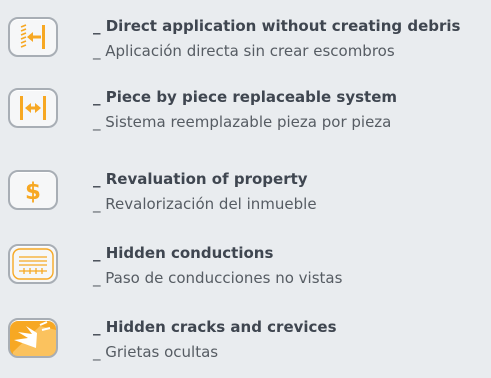 The image size is (491, 378). What do you see at coordinates (33, 338) in the screenshot?
I see `crack-icon` at bounding box center [33, 338].